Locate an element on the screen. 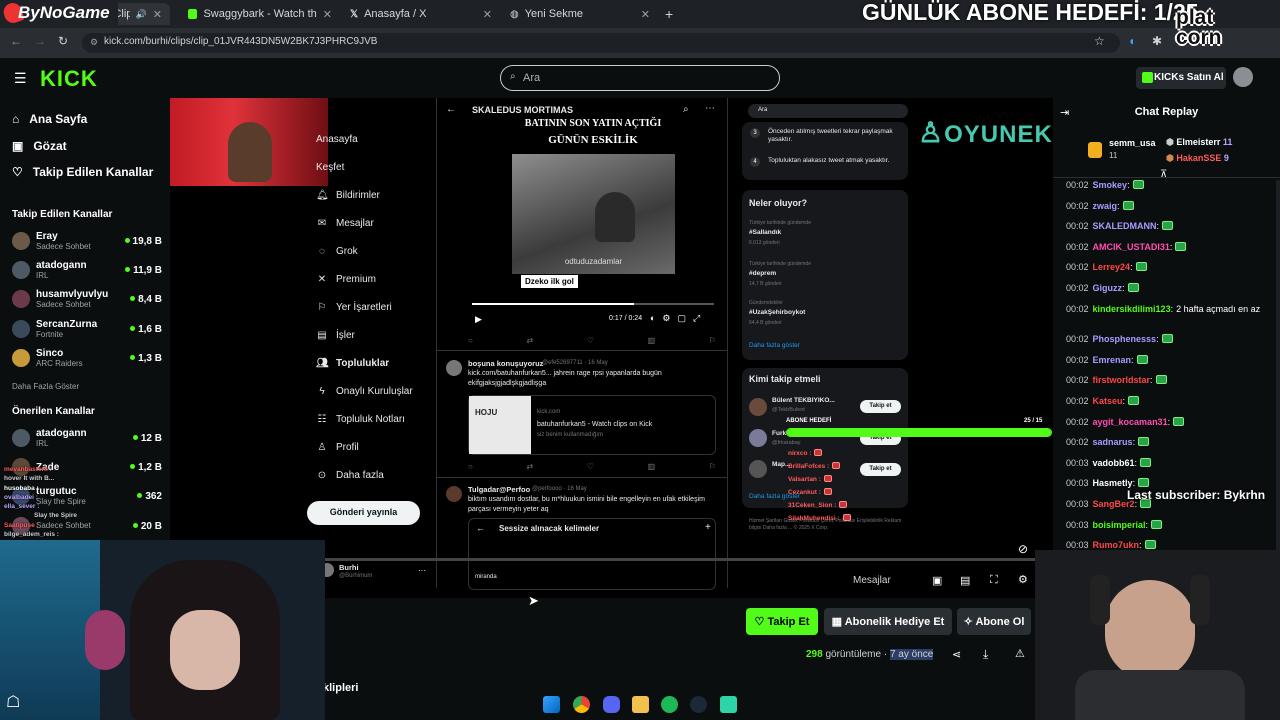 This screenshot has height=720, width=1280. clip-icon: ⊘ is located at coordinates (1023, 549).